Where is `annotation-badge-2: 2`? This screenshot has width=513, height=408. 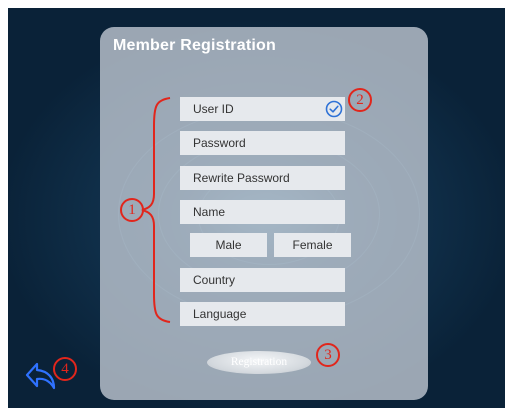
annotation-badge-2: 2 is located at coordinates (360, 100).